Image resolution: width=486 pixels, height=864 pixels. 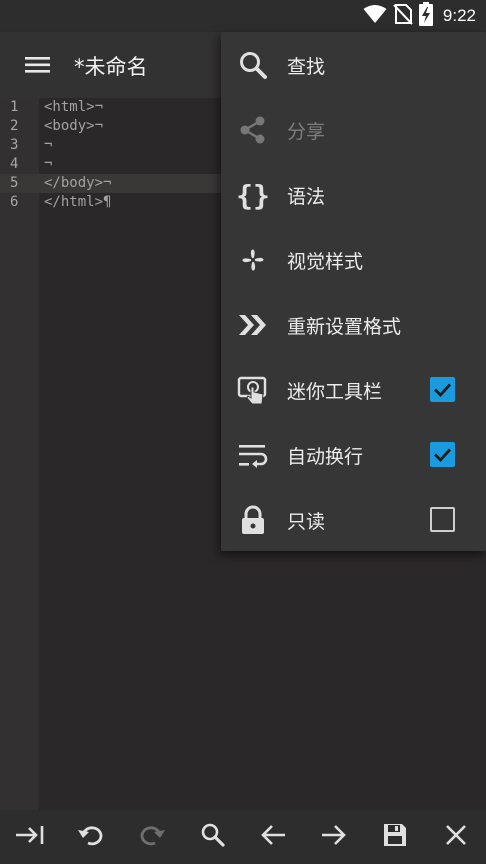 I want to click on menu-item-word-wrap: 自动换行, so click(x=353, y=454).